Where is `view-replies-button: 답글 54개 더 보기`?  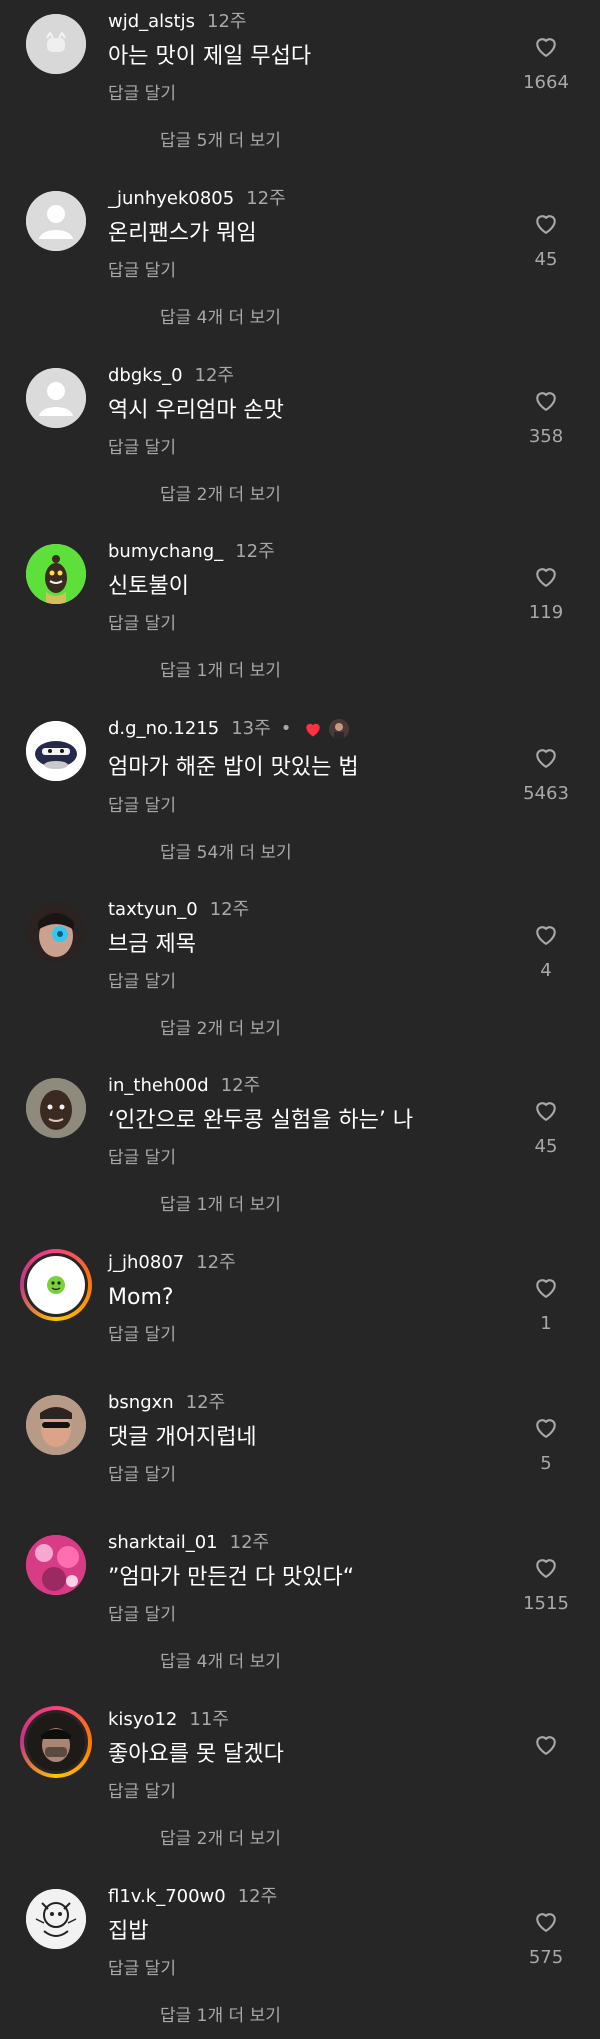 view-replies-button: 답글 54개 더 보기 is located at coordinates (226, 853).